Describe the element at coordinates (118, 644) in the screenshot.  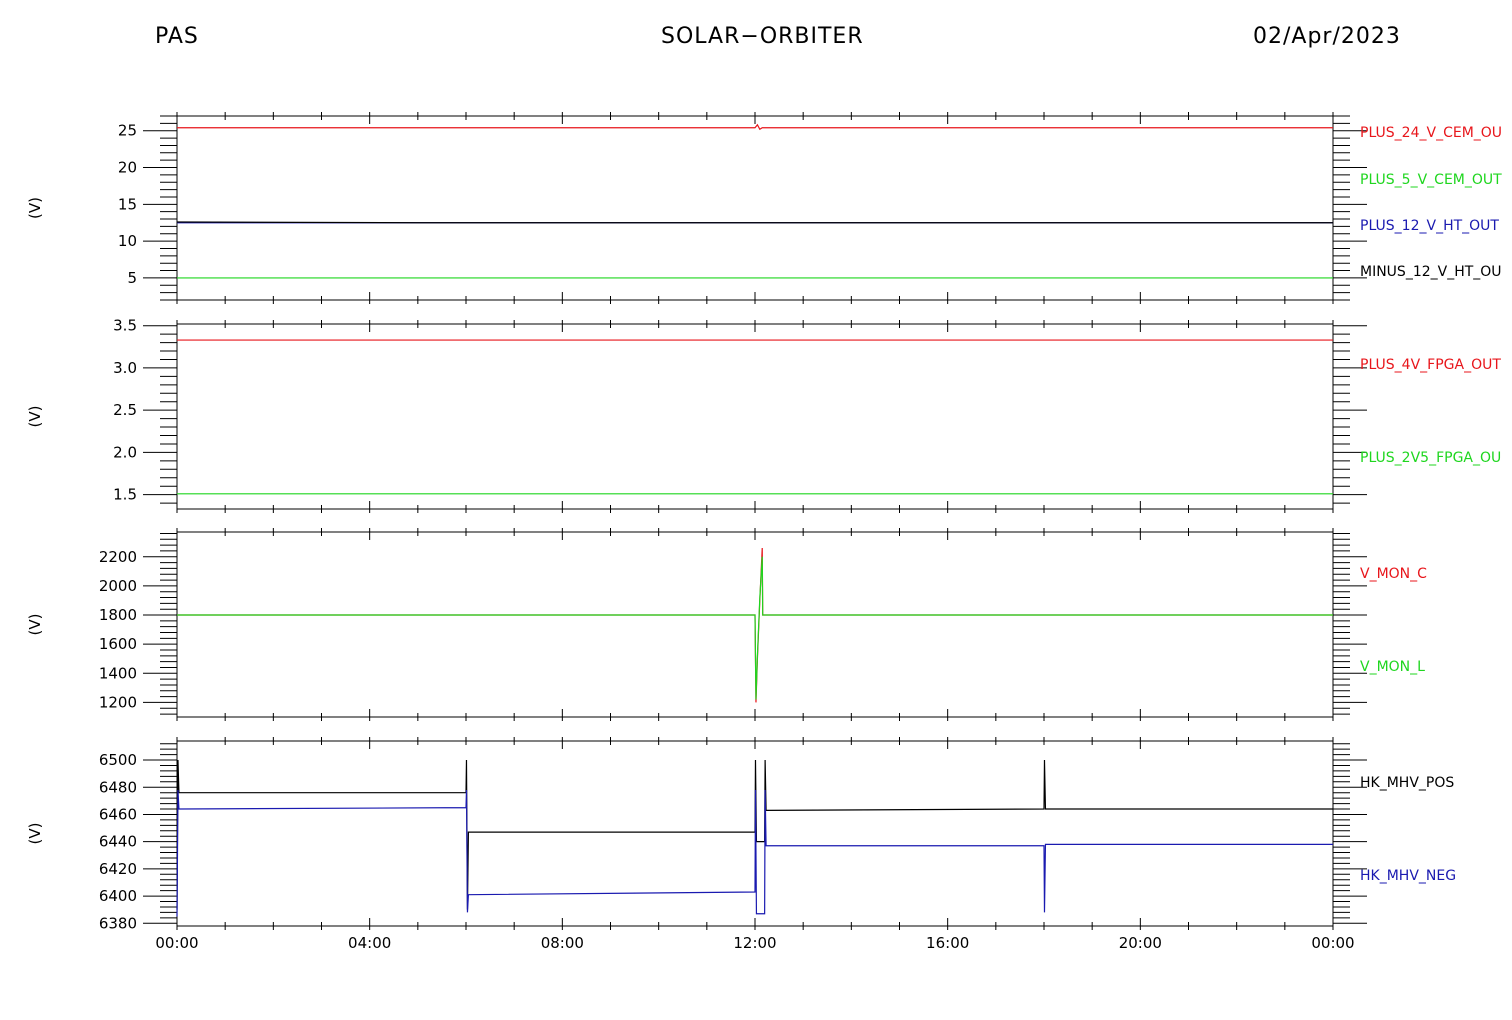
I see `y-tick-label: 1600` at that location.